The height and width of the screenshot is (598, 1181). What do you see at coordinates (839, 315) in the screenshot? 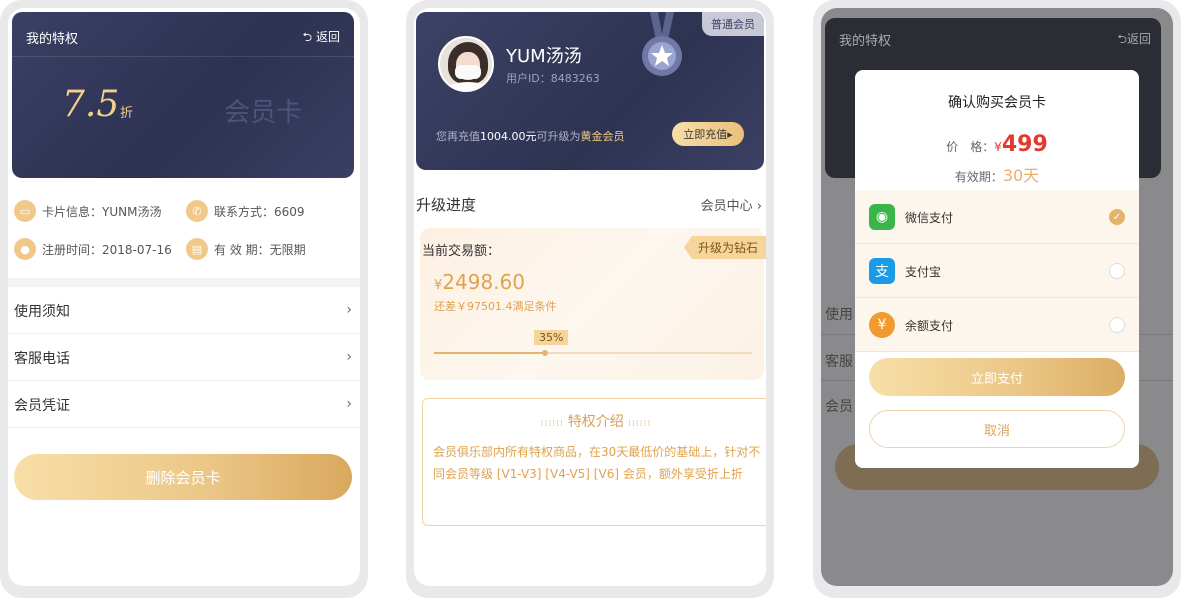
I see `dimmed-menu-row: 使用` at bounding box center [839, 315].